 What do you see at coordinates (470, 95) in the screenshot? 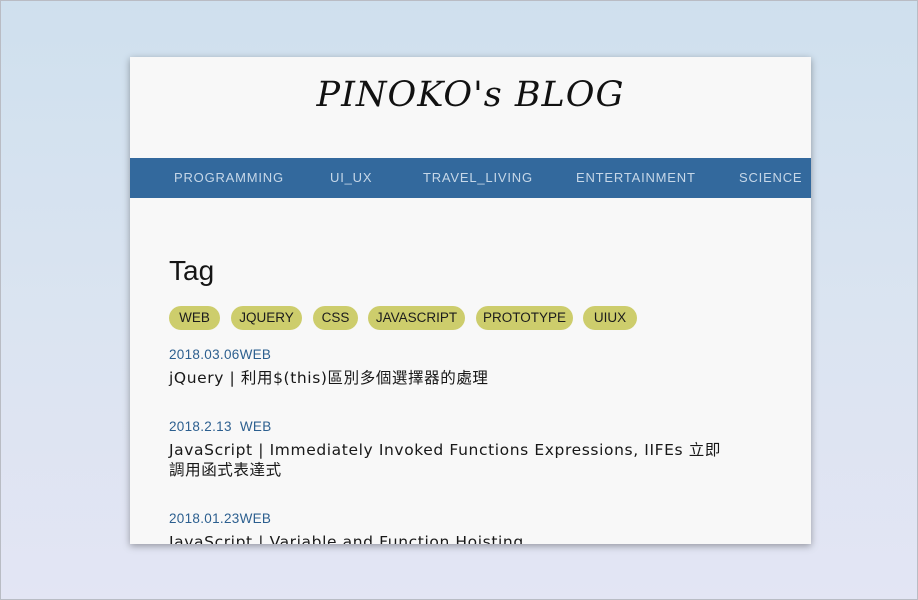
I see `blog-title: PINOKO's BLOG` at bounding box center [470, 95].